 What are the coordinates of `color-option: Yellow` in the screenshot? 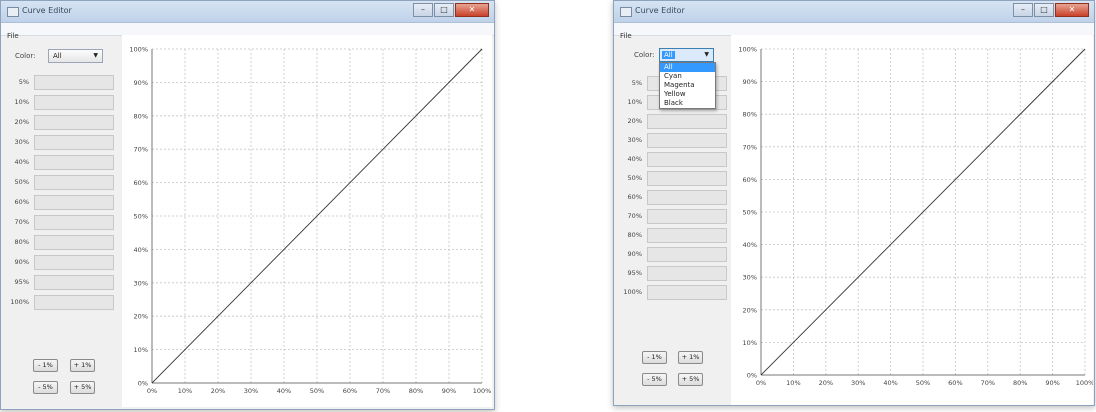 It's located at (687, 94).